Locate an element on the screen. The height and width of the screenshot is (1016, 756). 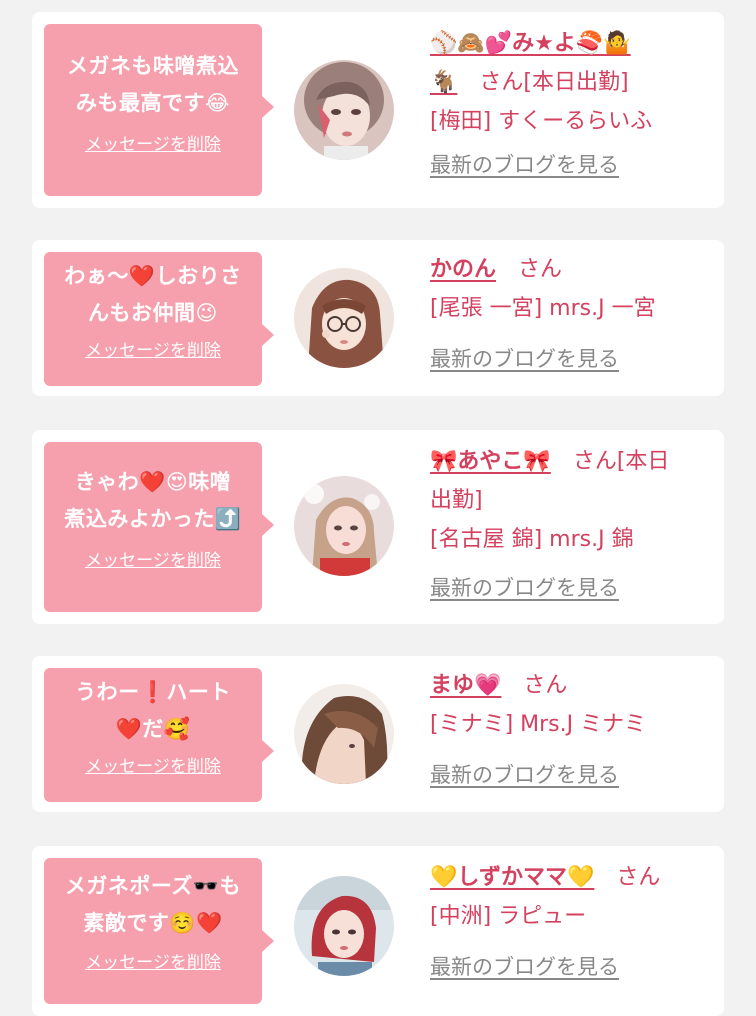
shop-label: [梅田] すくーるらいふ is located at coordinates (541, 121).